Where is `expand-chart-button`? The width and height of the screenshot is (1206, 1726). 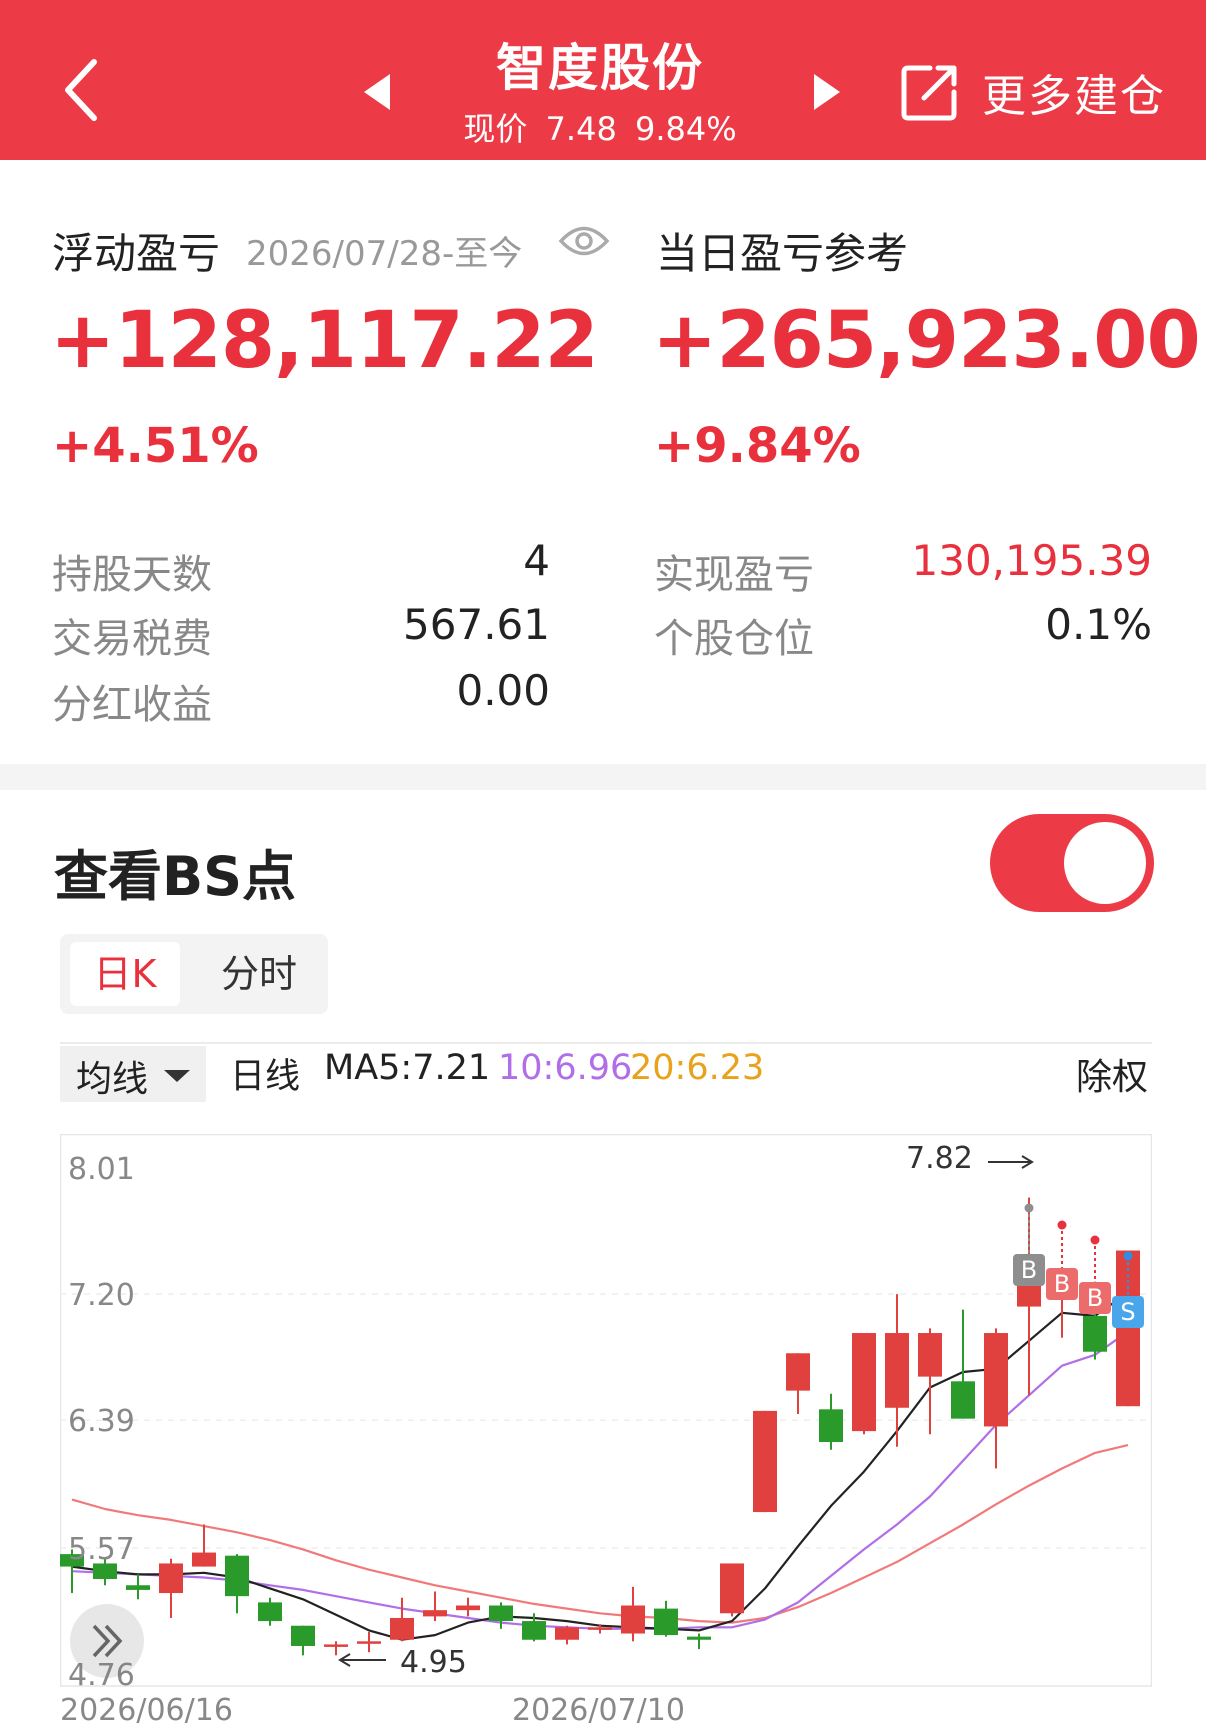 expand-chart-button is located at coordinates (107, 1641).